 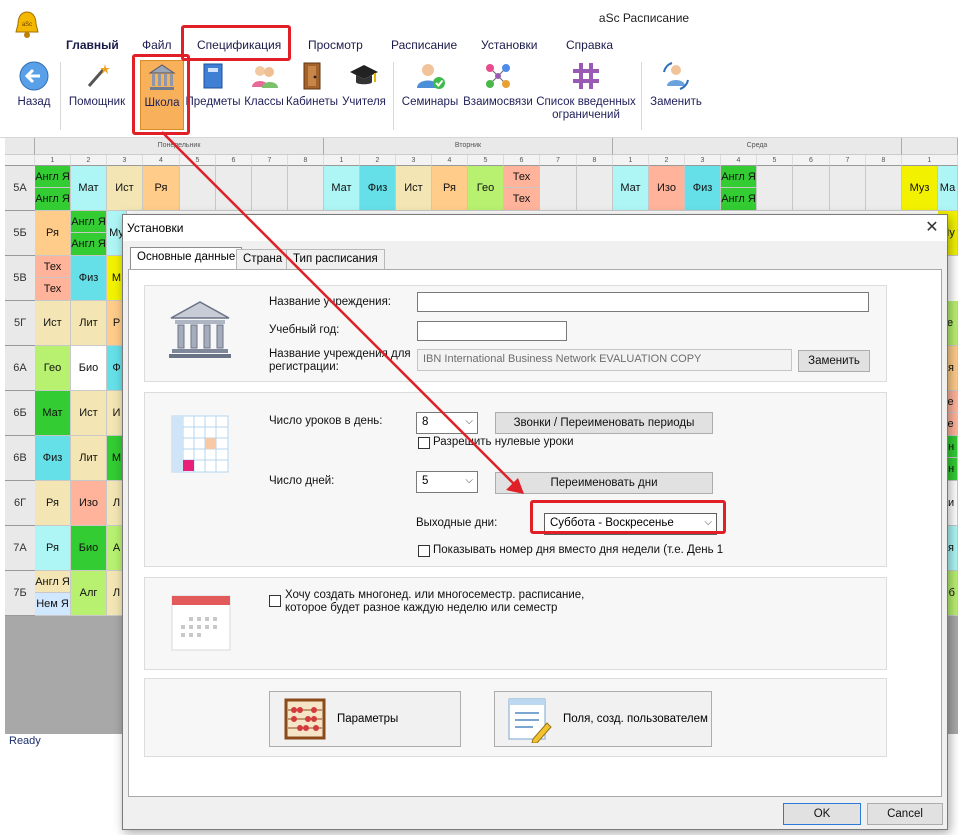 What do you see at coordinates (603, 719) in the screenshot?
I see `user-fields-button: Поля, созд. пользователем` at bounding box center [603, 719].